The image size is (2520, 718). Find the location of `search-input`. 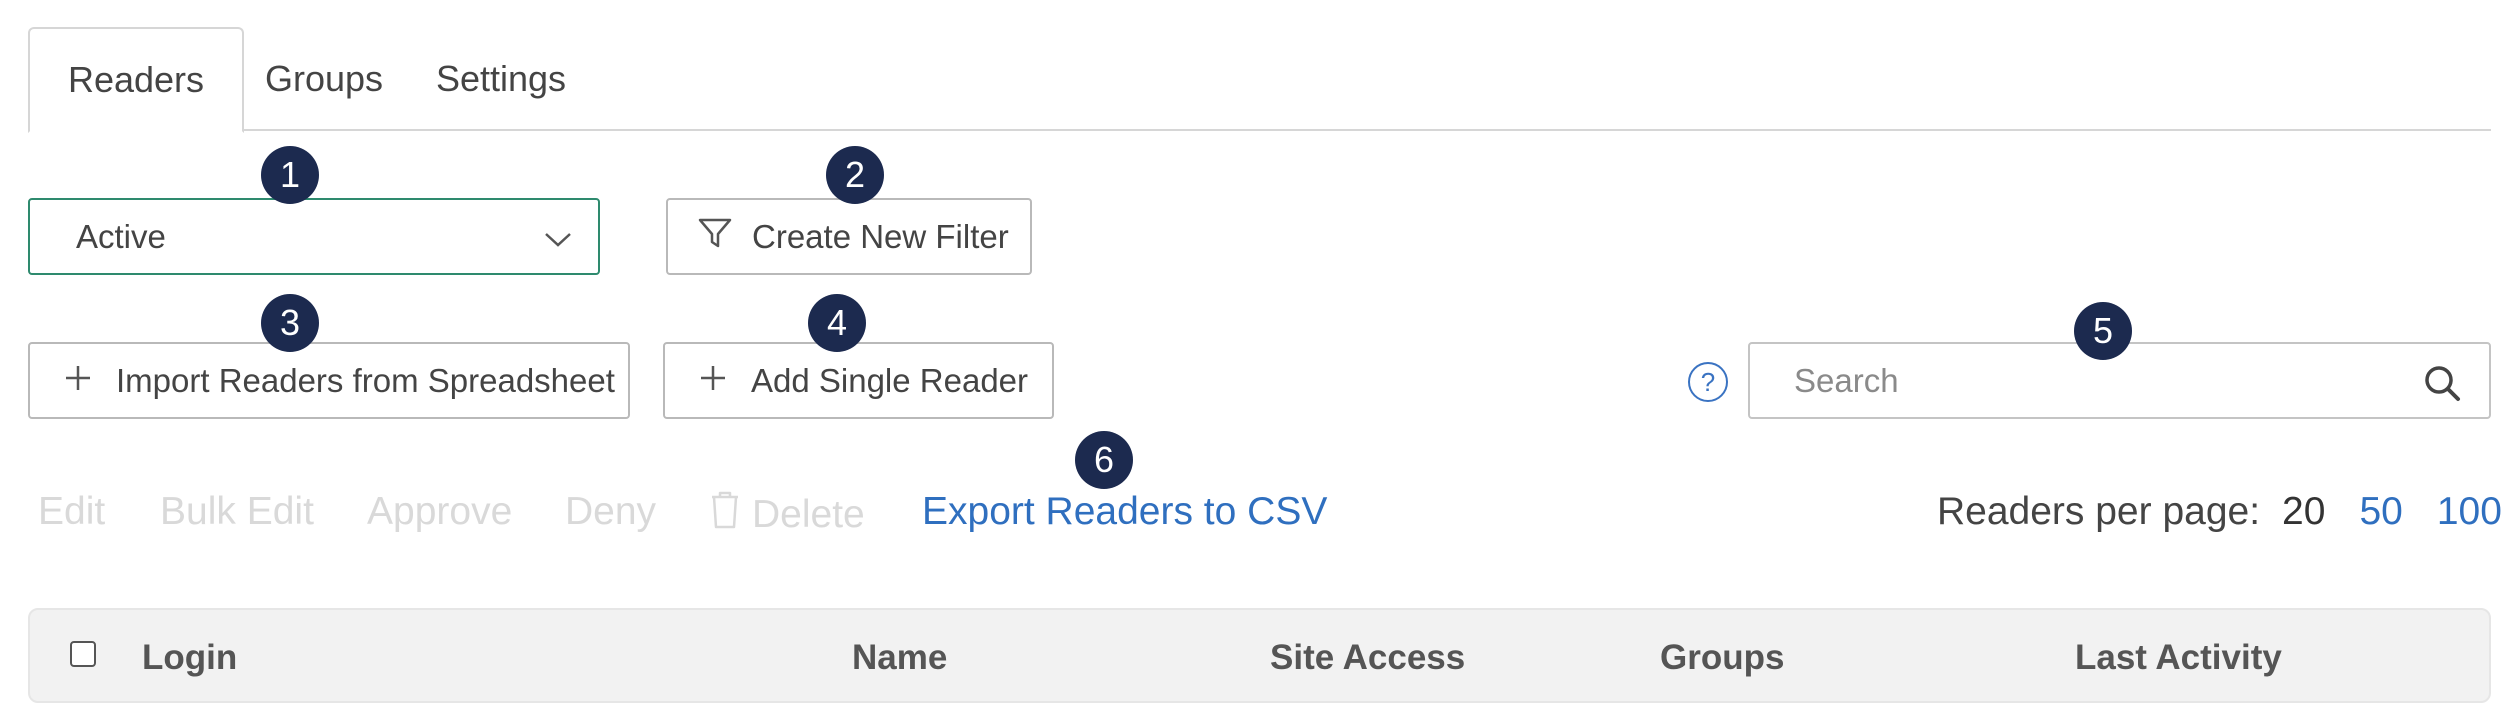

search-input is located at coordinates (2084, 381).